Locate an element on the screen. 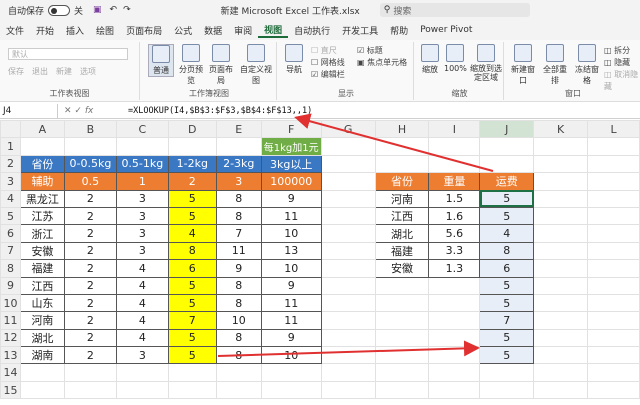 The width and height of the screenshot is (640, 405). cell: 100000 is located at coordinates (291, 181).